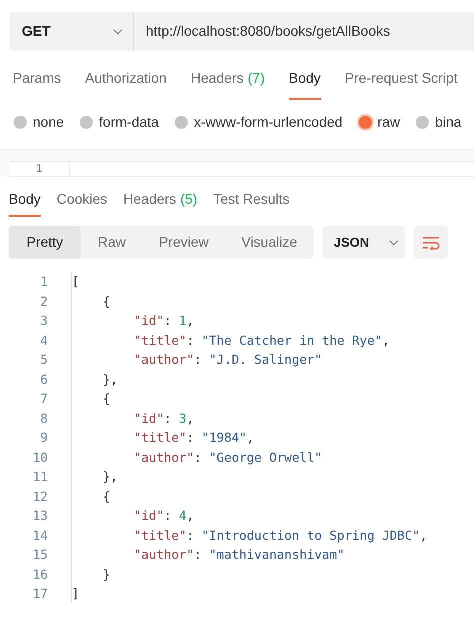  I want to click on code-line: ], so click(76, 594).